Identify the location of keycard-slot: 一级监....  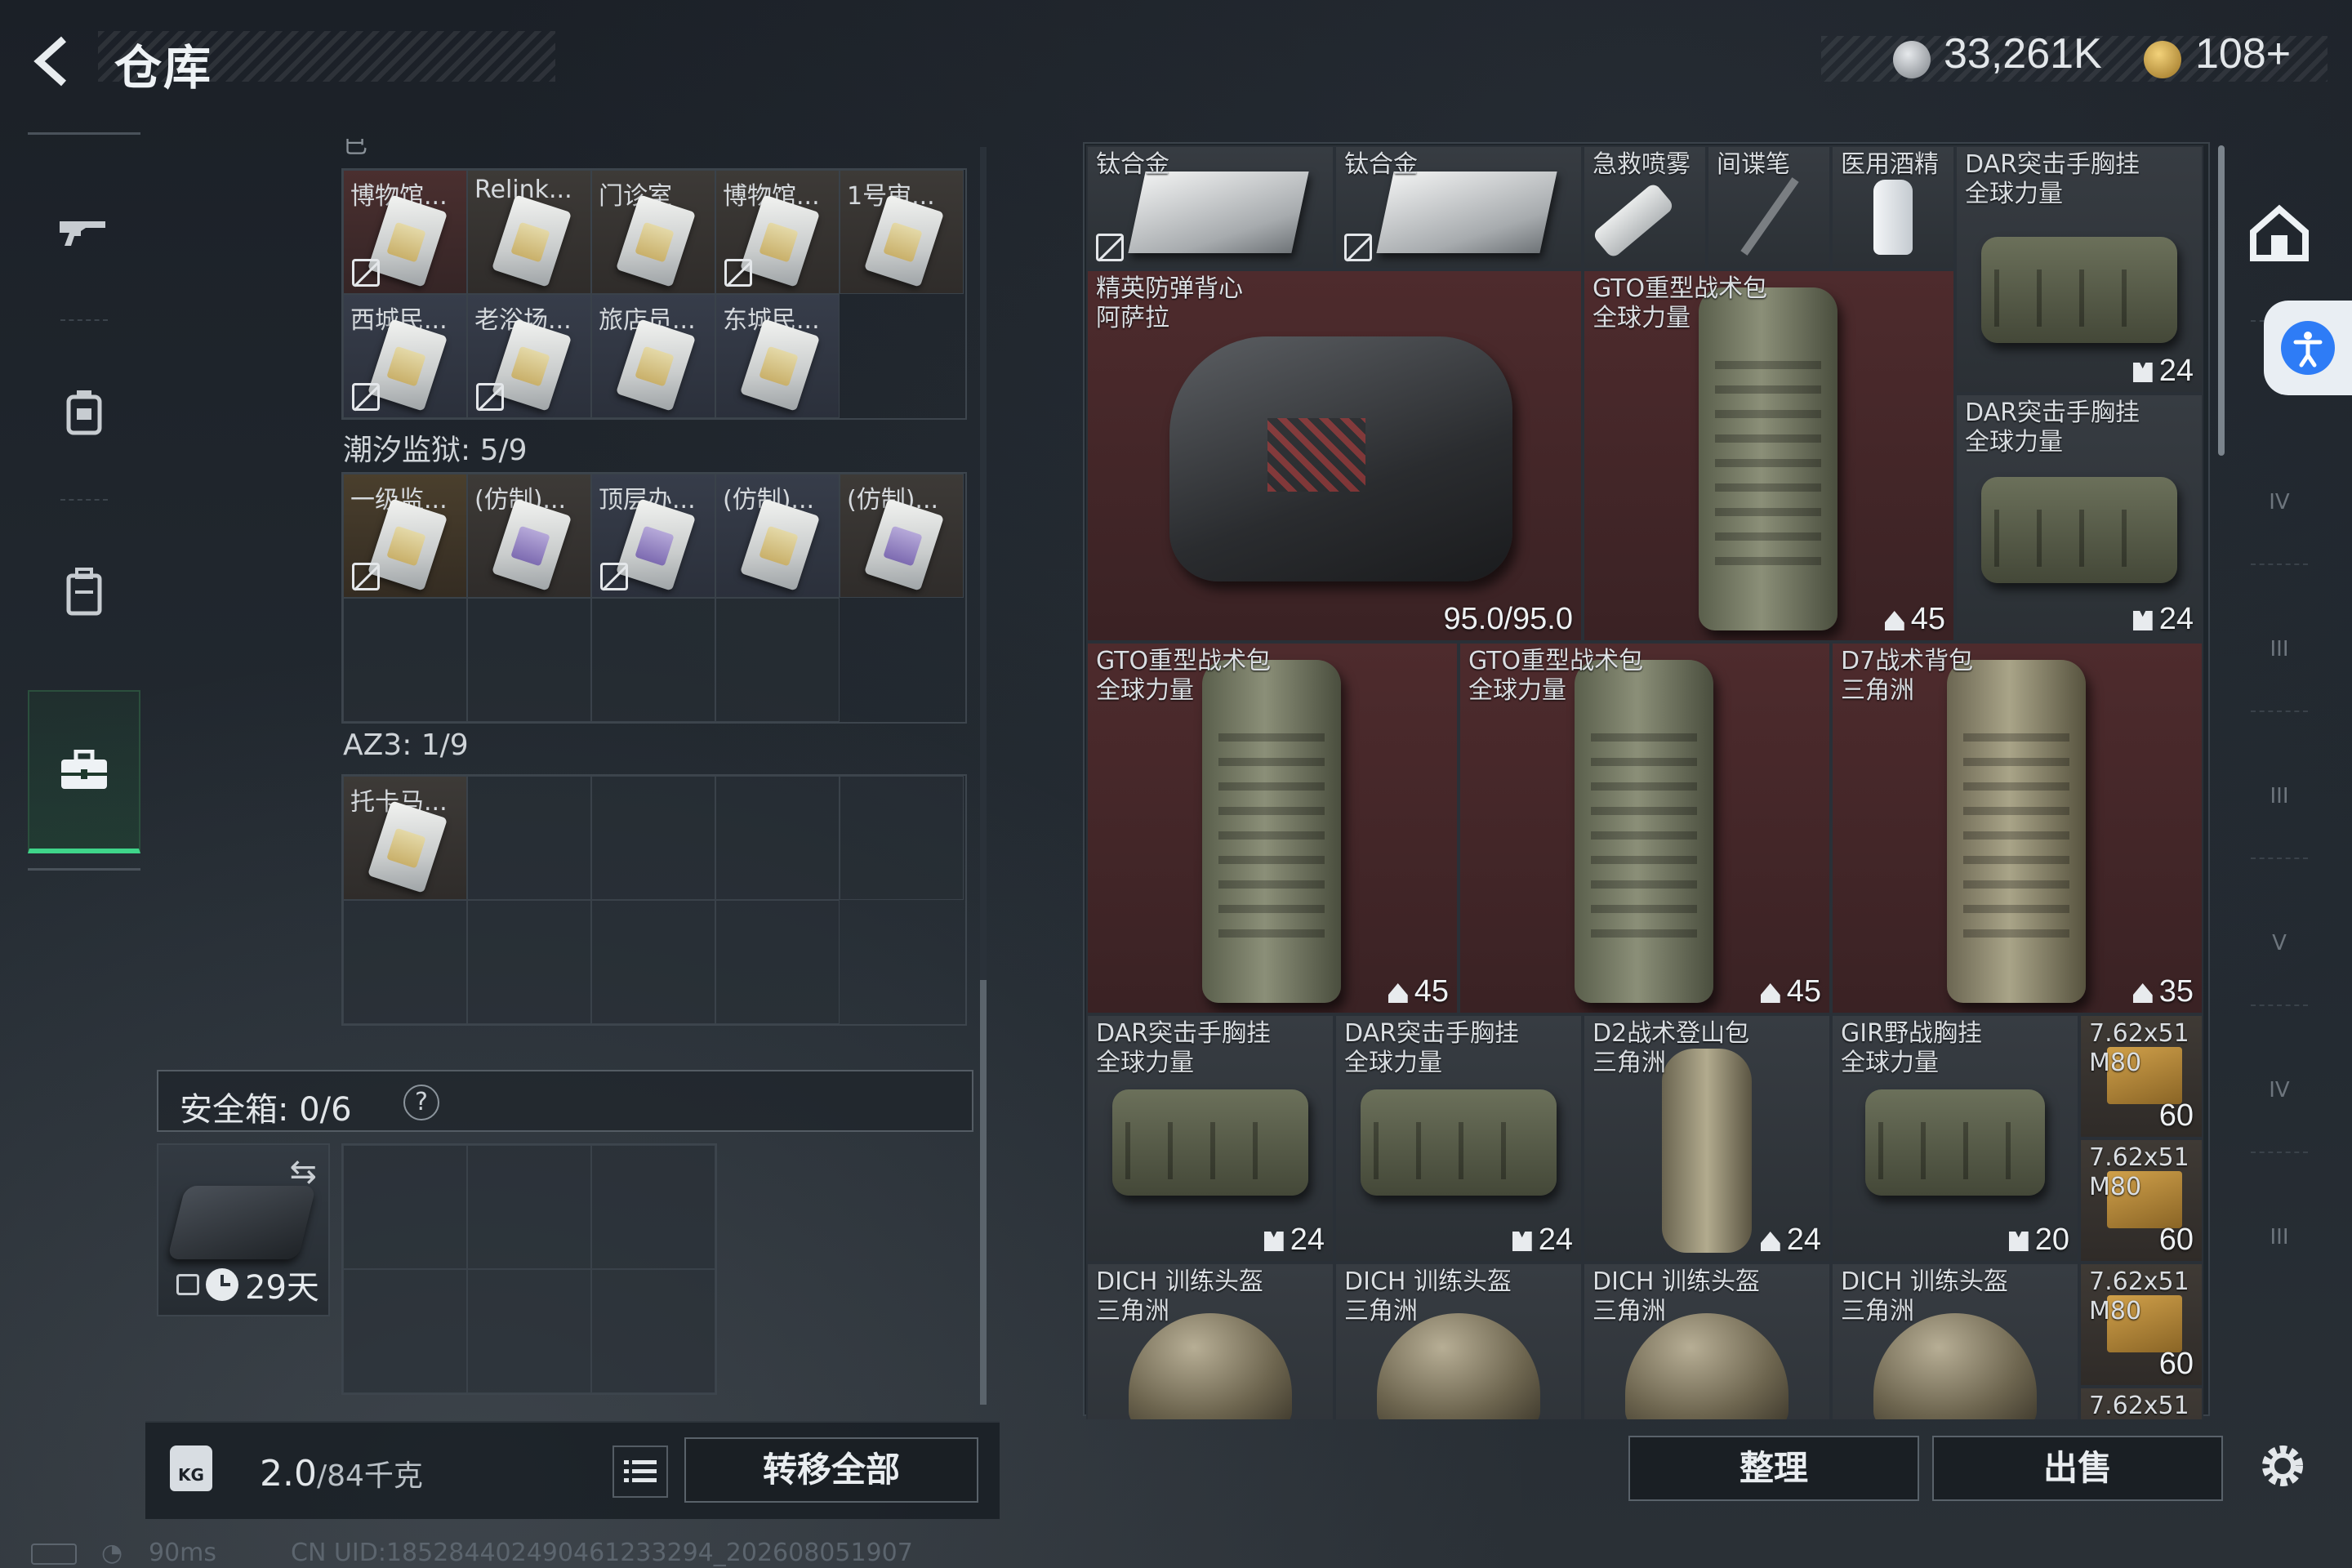
(405, 536).